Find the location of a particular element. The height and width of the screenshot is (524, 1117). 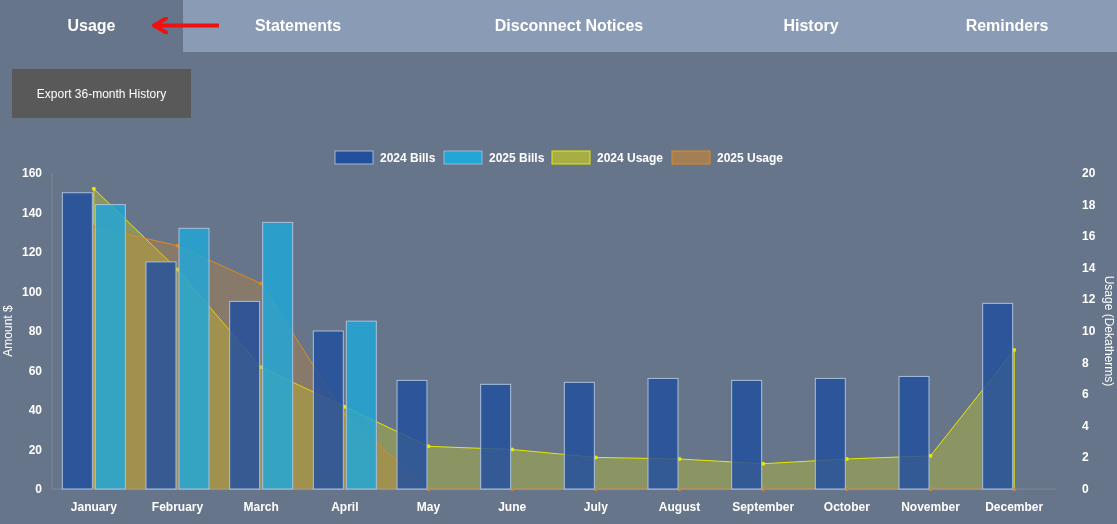

legend-label: 2024 Usage is located at coordinates (630, 158).